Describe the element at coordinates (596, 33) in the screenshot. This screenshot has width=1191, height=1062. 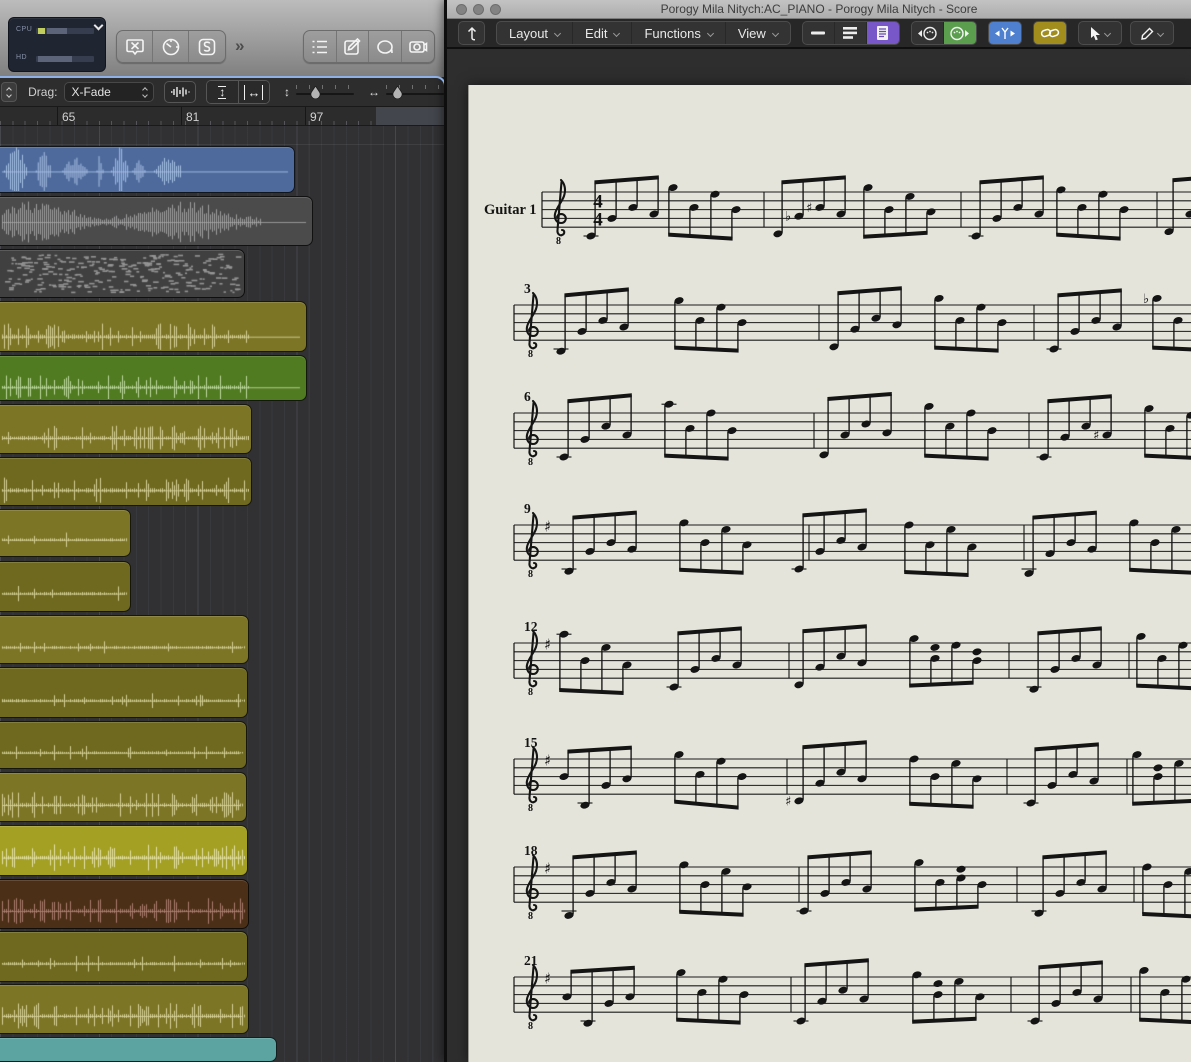
I see `menu-edit-label: Edit` at that location.